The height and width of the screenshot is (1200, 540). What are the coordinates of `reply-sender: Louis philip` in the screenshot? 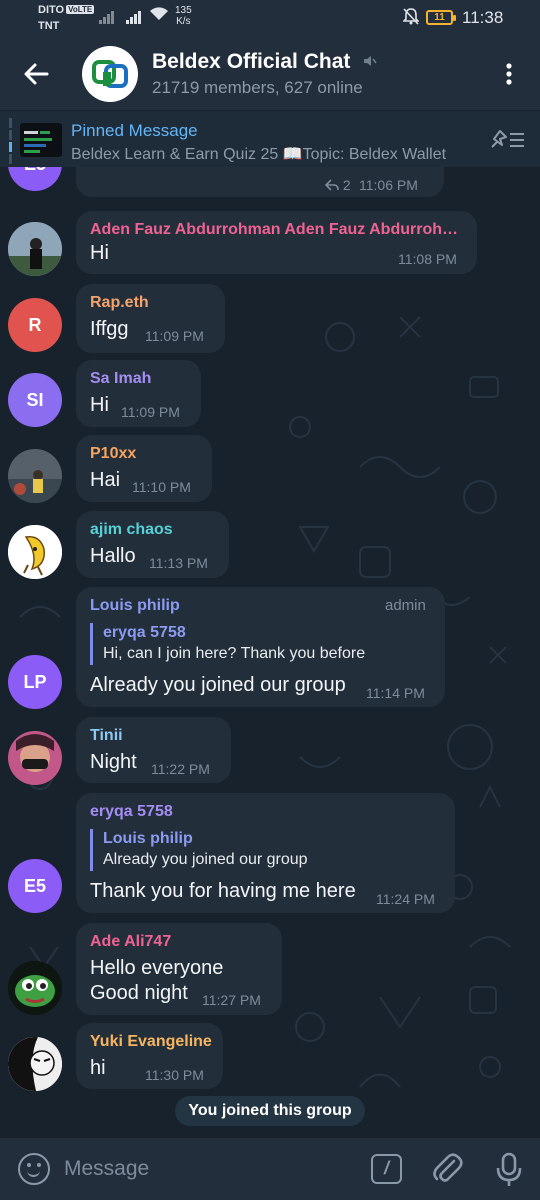 It's located at (148, 838).